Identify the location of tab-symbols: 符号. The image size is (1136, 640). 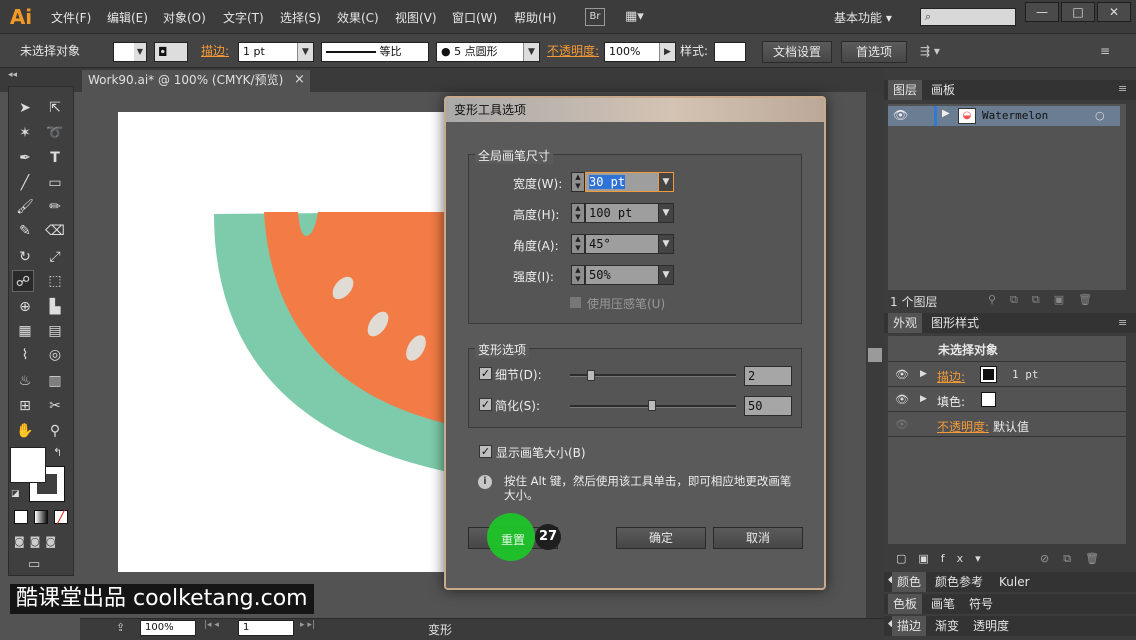
(981, 604).